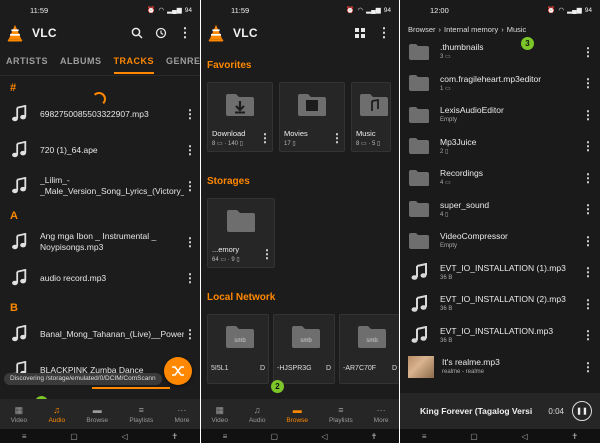  I want to click on network-name: -AR7C70F, so click(360, 368).